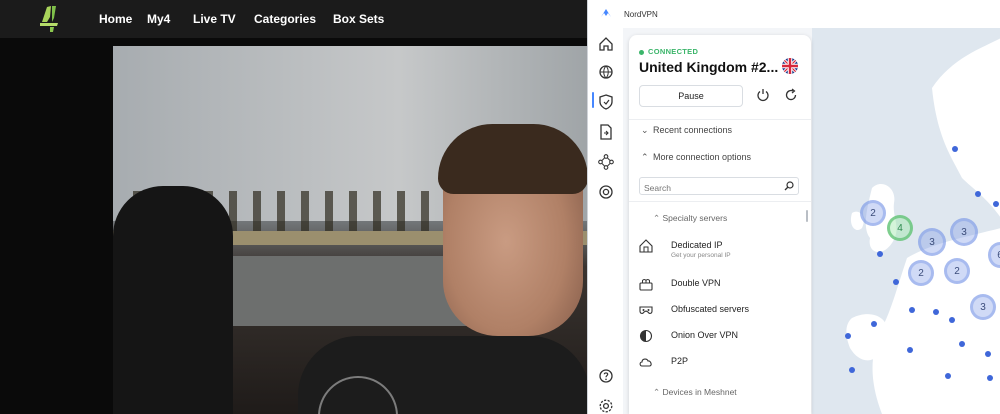  Describe the element at coordinates (606, 13) in the screenshot. I see `nordvpn-logo-icon` at that location.